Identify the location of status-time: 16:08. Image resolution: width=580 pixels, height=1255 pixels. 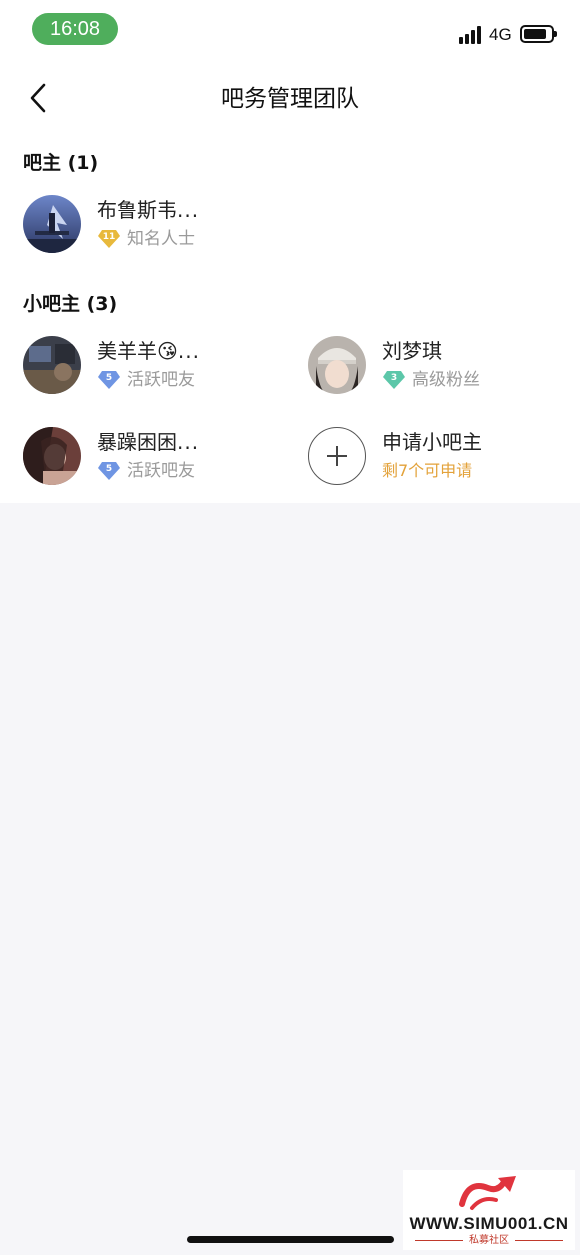
(75, 29).